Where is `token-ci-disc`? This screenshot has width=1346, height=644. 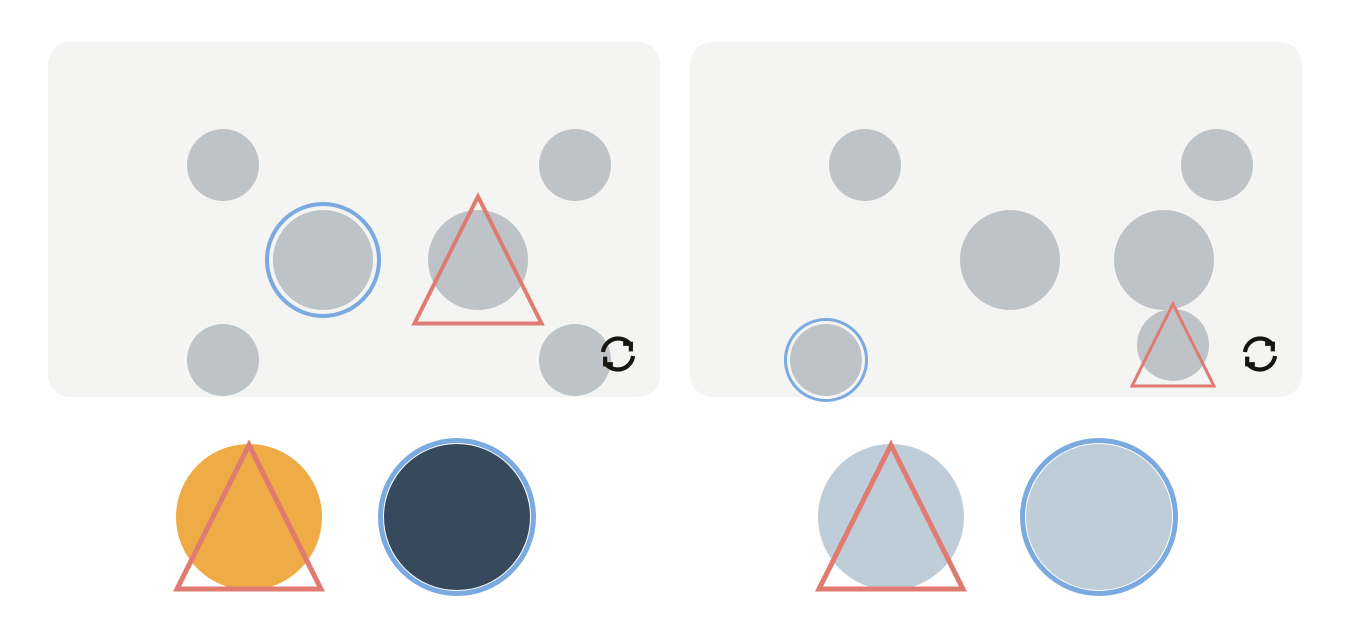
token-ci-disc is located at coordinates (223, 360).